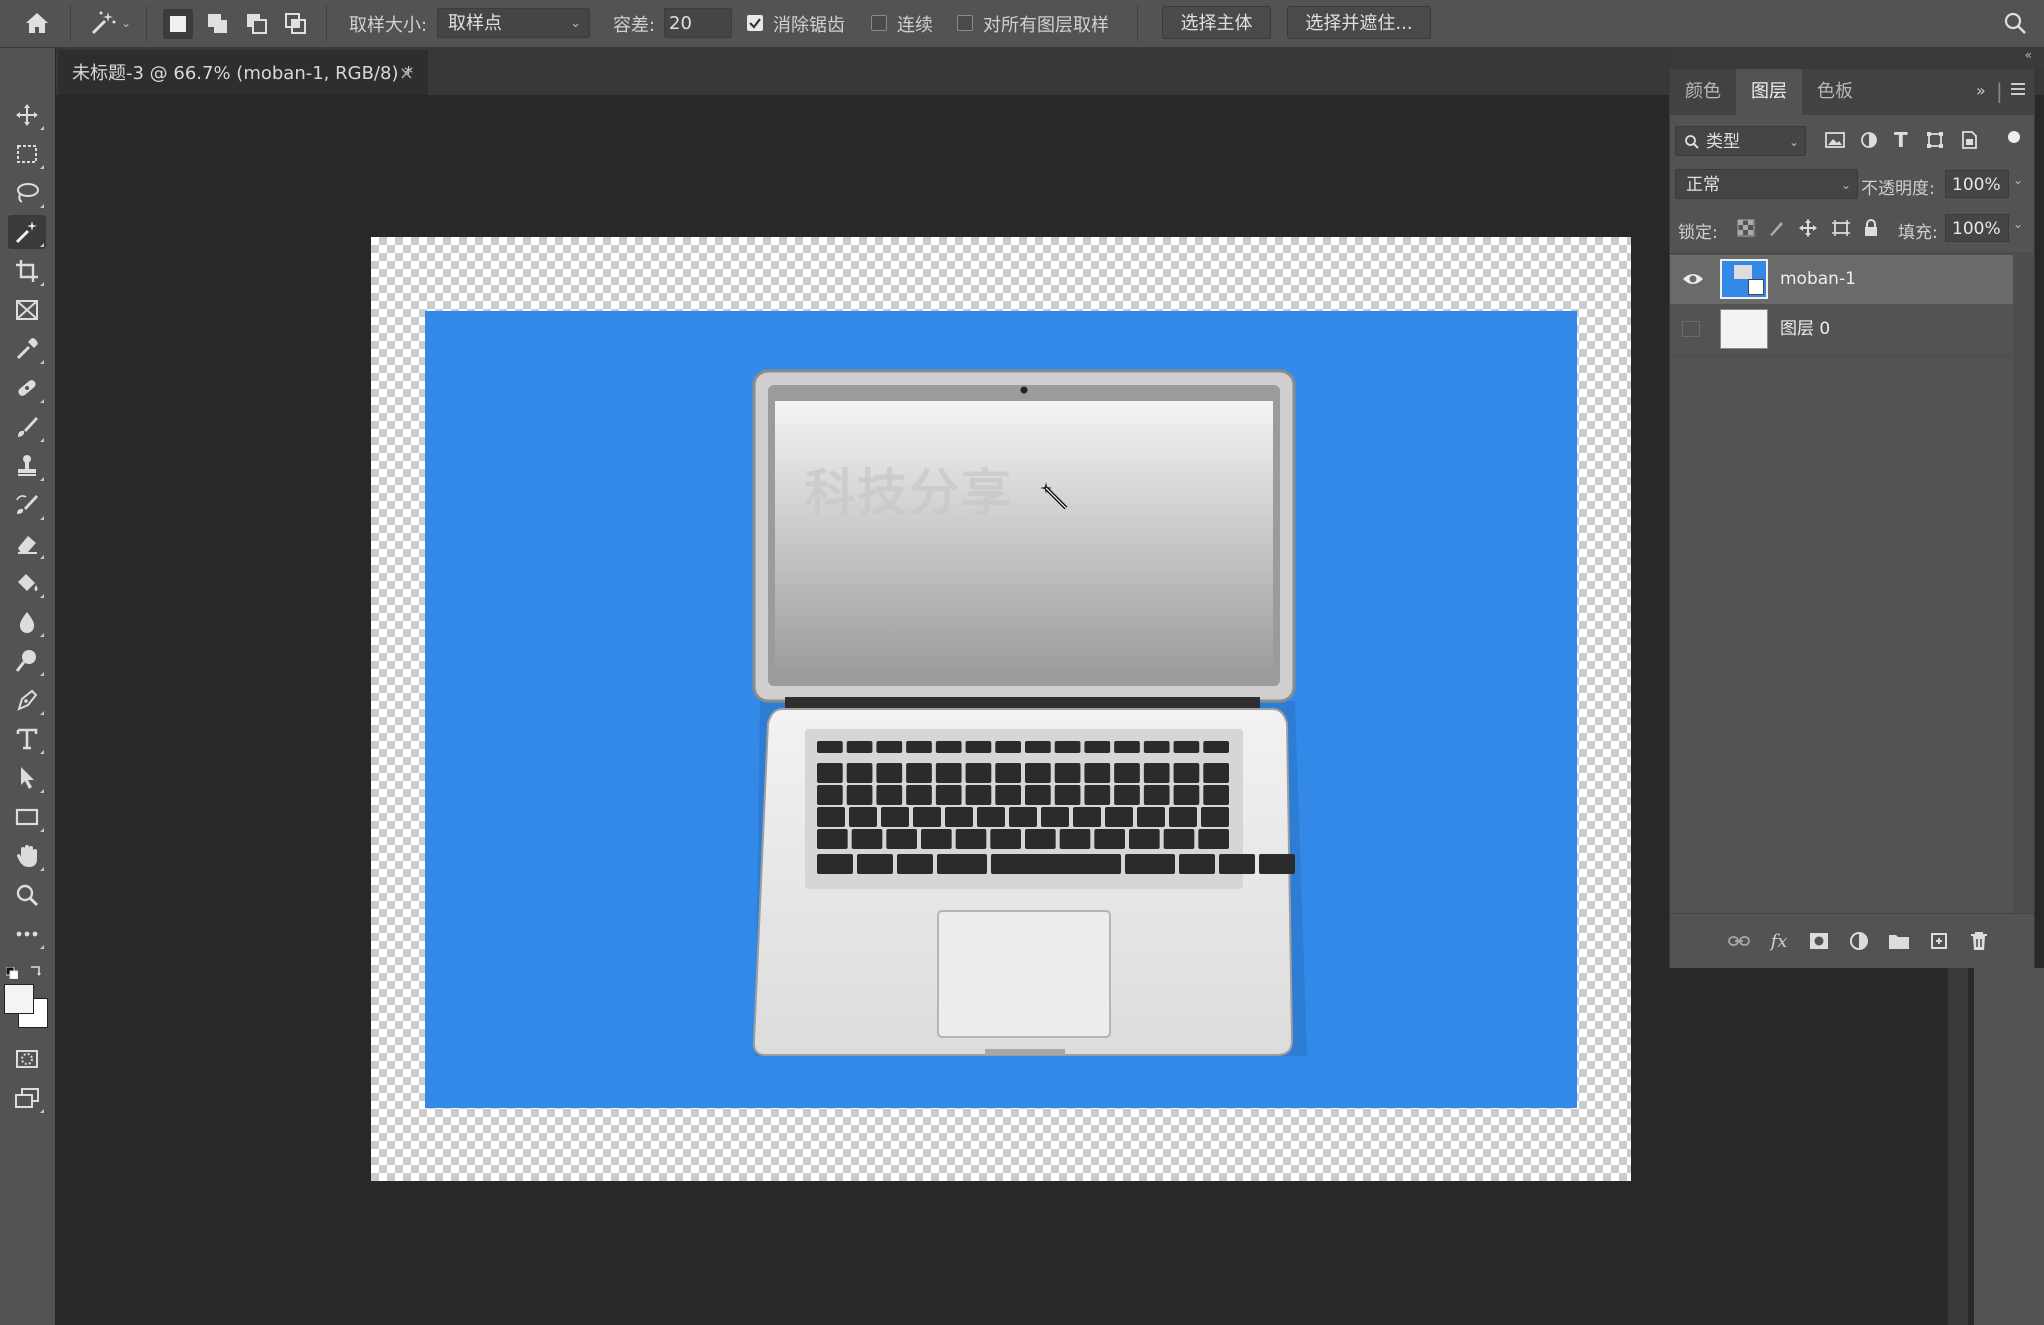 The width and height of the screenshot is (2044, 1325). I want to click on path-selection-tool-icon, so click(27, 778).